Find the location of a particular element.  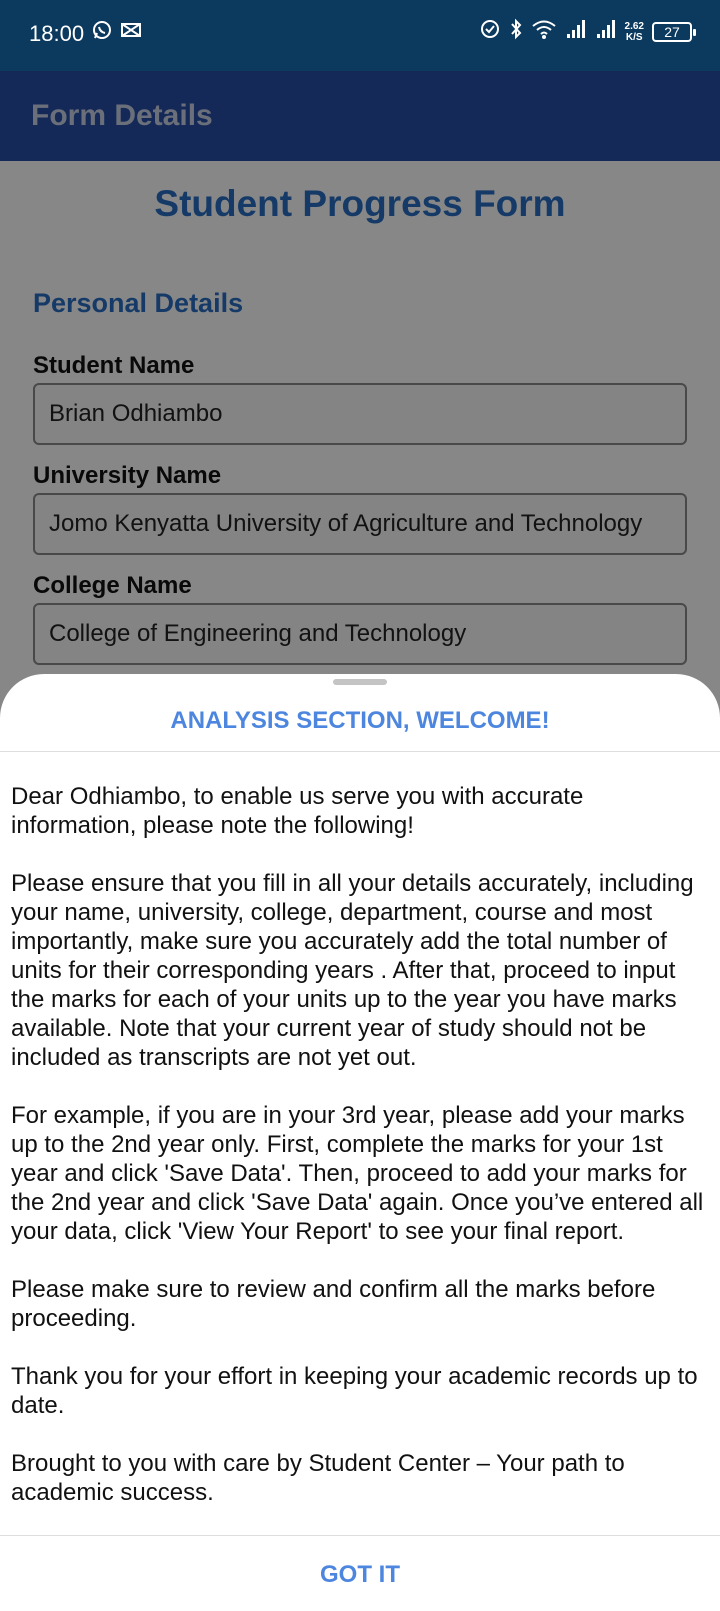

battery-icon: 27 is located at coordinates (674, 31).